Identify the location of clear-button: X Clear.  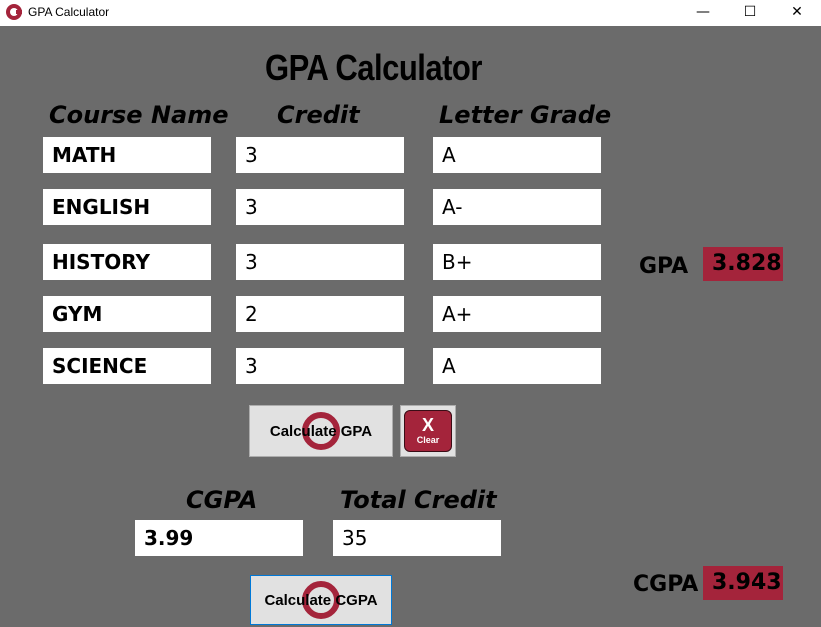
(428, 431).